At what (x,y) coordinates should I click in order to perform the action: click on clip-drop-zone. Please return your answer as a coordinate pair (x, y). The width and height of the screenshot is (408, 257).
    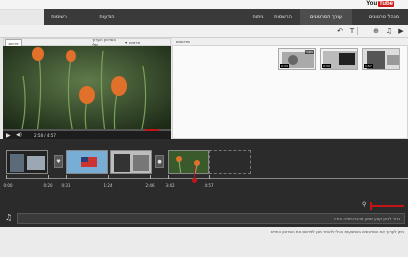
    Looking at the image, I should click on (230, 162).